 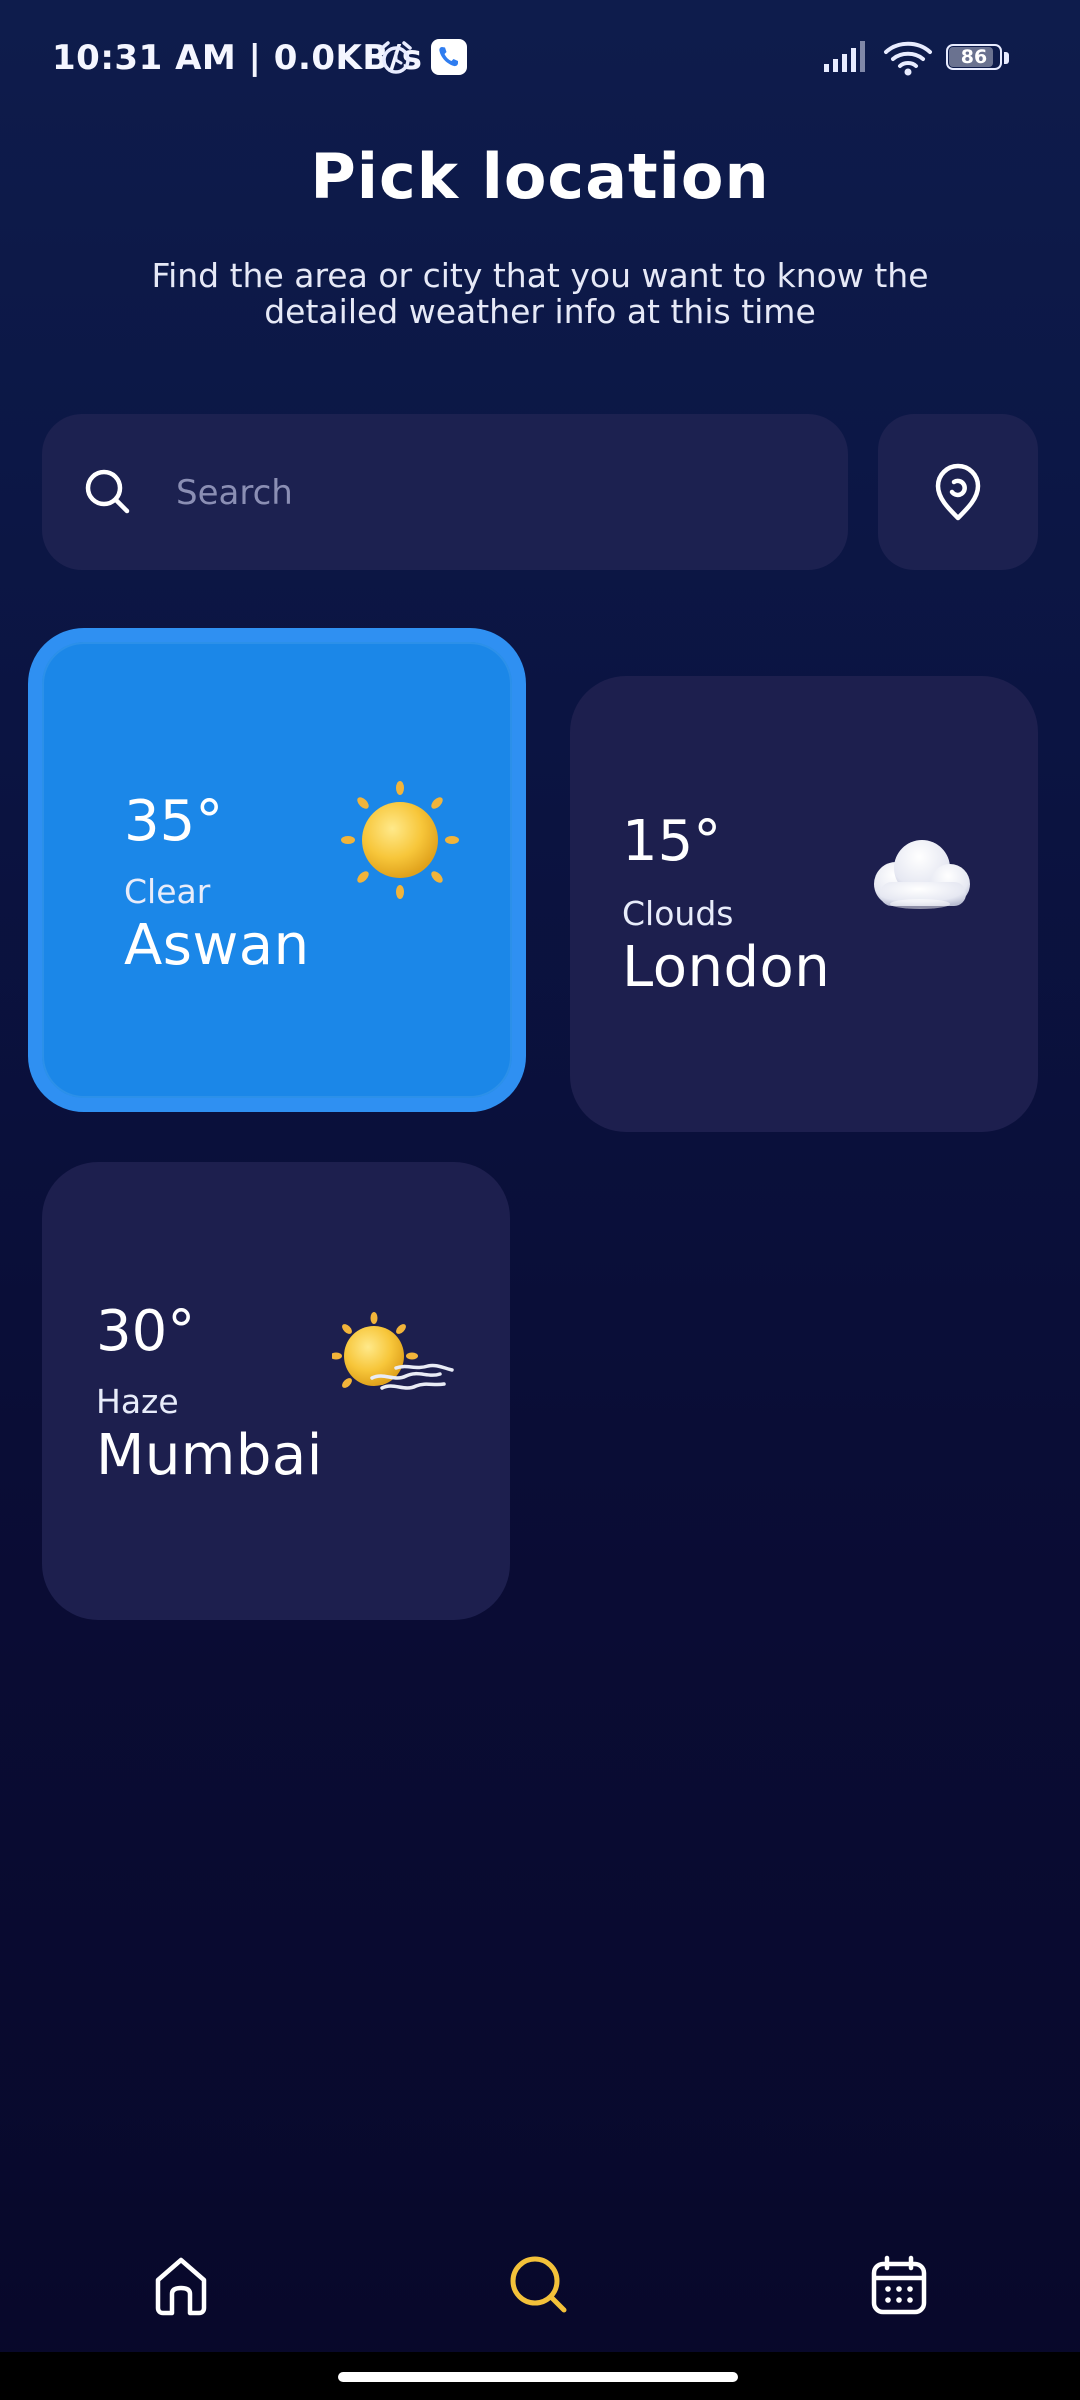 What do you see at coordinates (137, 1401) in the screenshot?
I see `card-condition: Haze` at bounding box center [137, 1401].